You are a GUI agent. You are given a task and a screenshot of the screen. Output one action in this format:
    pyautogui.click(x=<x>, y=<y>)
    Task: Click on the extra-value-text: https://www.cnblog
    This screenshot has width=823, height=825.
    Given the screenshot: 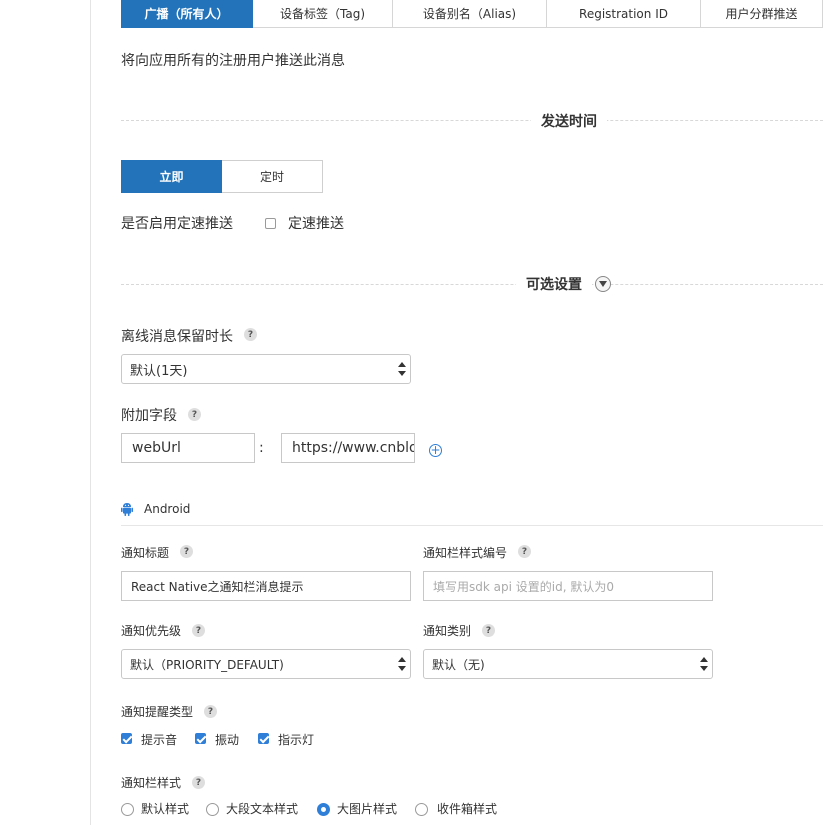 What is the action you would take?
    pyautogui.click(x=353, y=448)
    